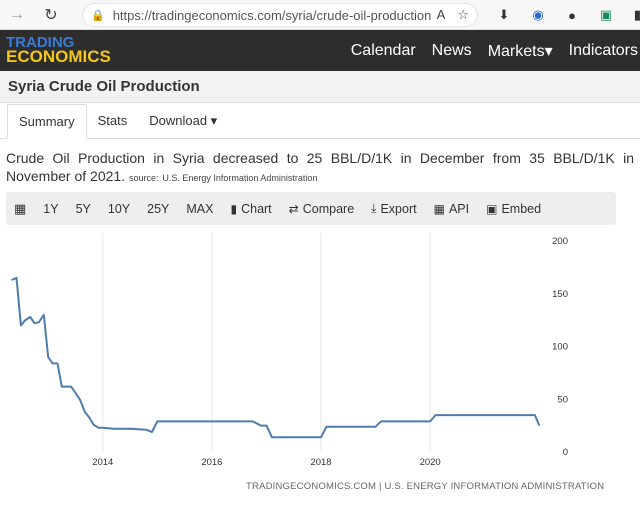 The image size is (640, 525). Describe the element at coordinates (58, 50) in the screenshot. I see `logo: TRADING ECONOMICS` at that location.